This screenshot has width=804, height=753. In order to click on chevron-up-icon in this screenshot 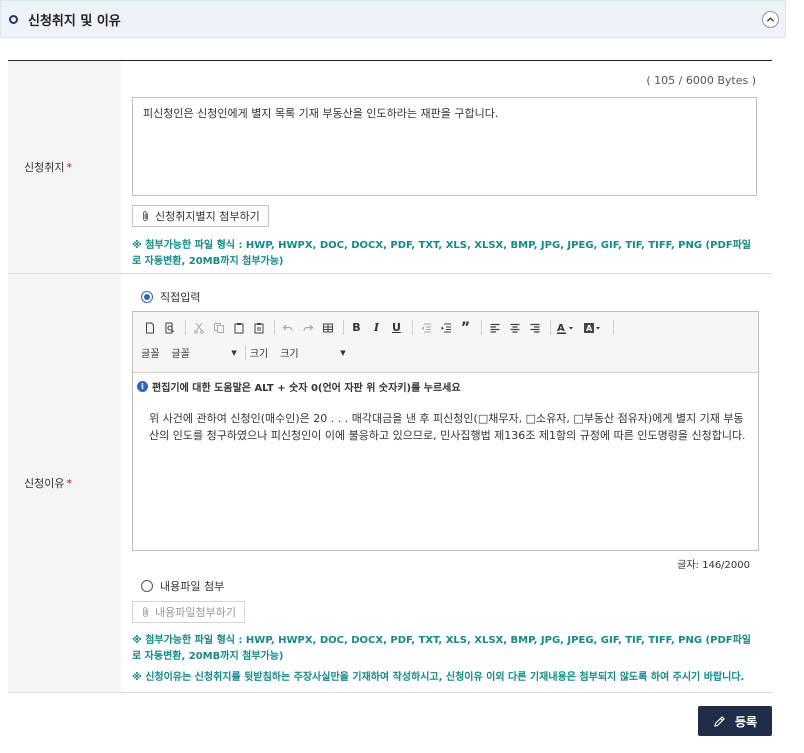, I will do `click(770, 19)`.